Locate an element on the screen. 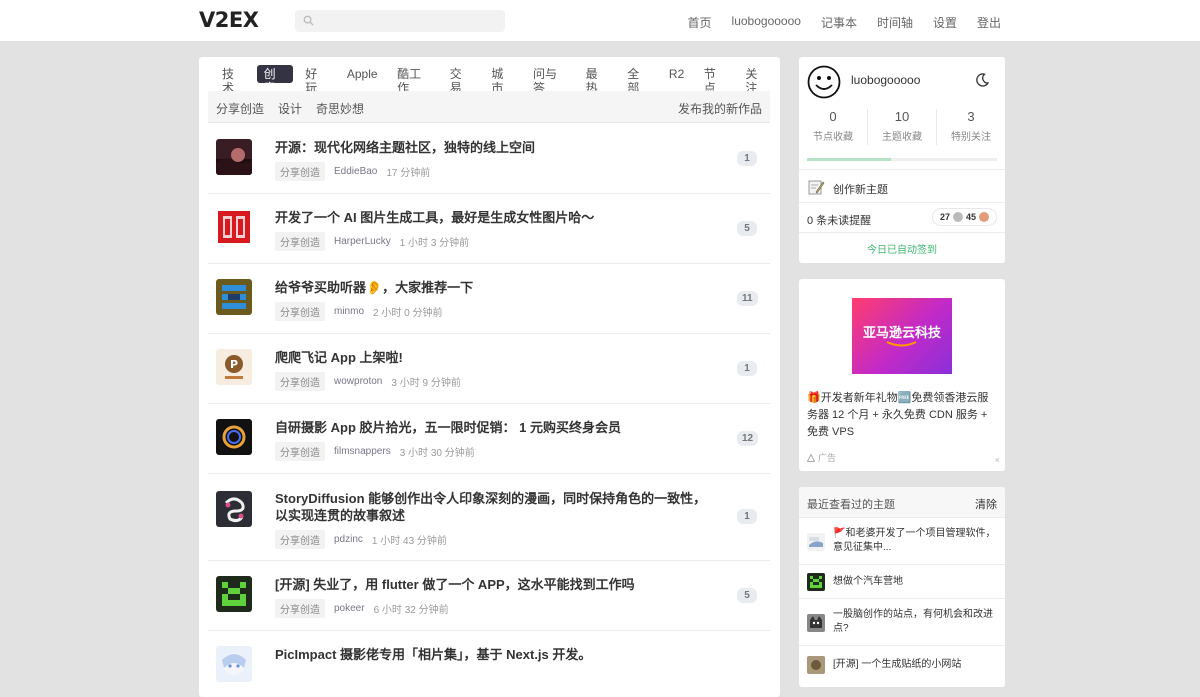 This screenshot has width=1200, height=697. list-item: [开源] 一个生成贴纸的小网站 is located at coordinates (902, 666).